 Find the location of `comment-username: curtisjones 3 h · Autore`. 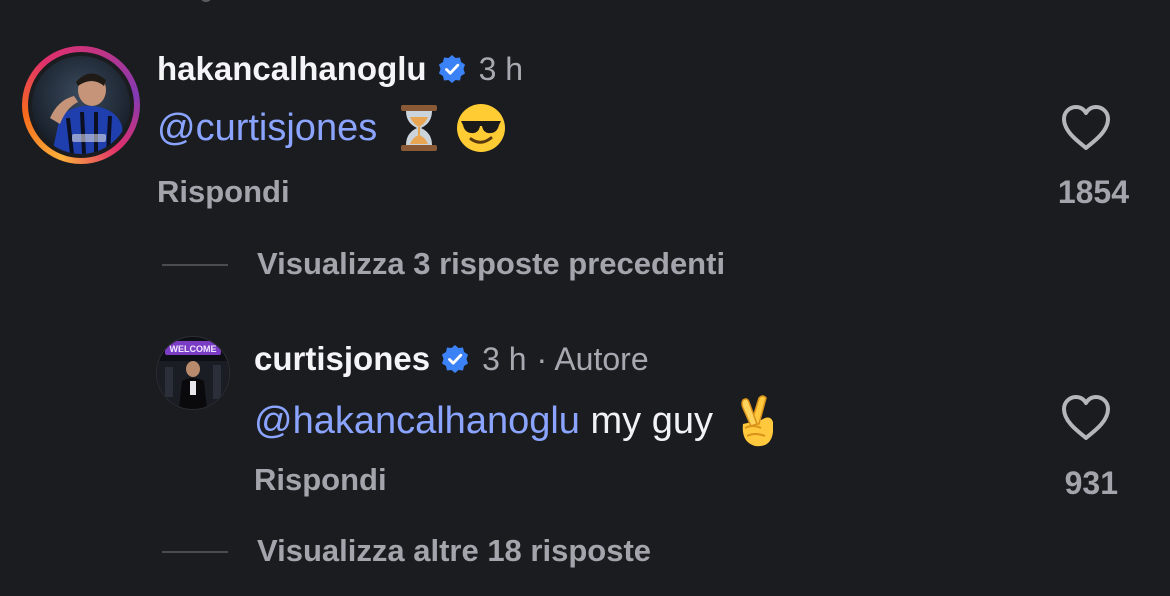

comment-username: curtisjones 3 h · Autore is located at coordinates (451, 359).